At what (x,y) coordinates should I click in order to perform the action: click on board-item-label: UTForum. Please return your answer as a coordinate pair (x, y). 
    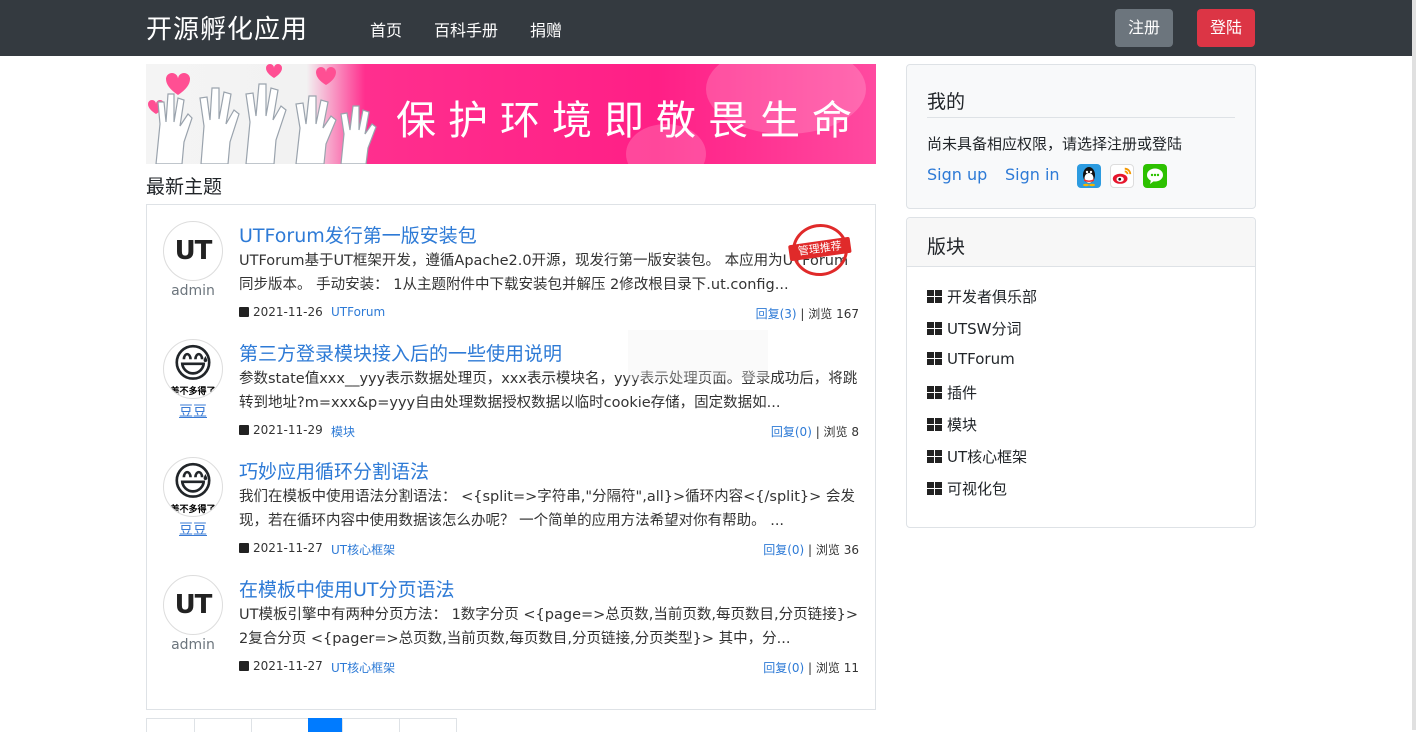
    Looking at the image, I should click on (981, 359).